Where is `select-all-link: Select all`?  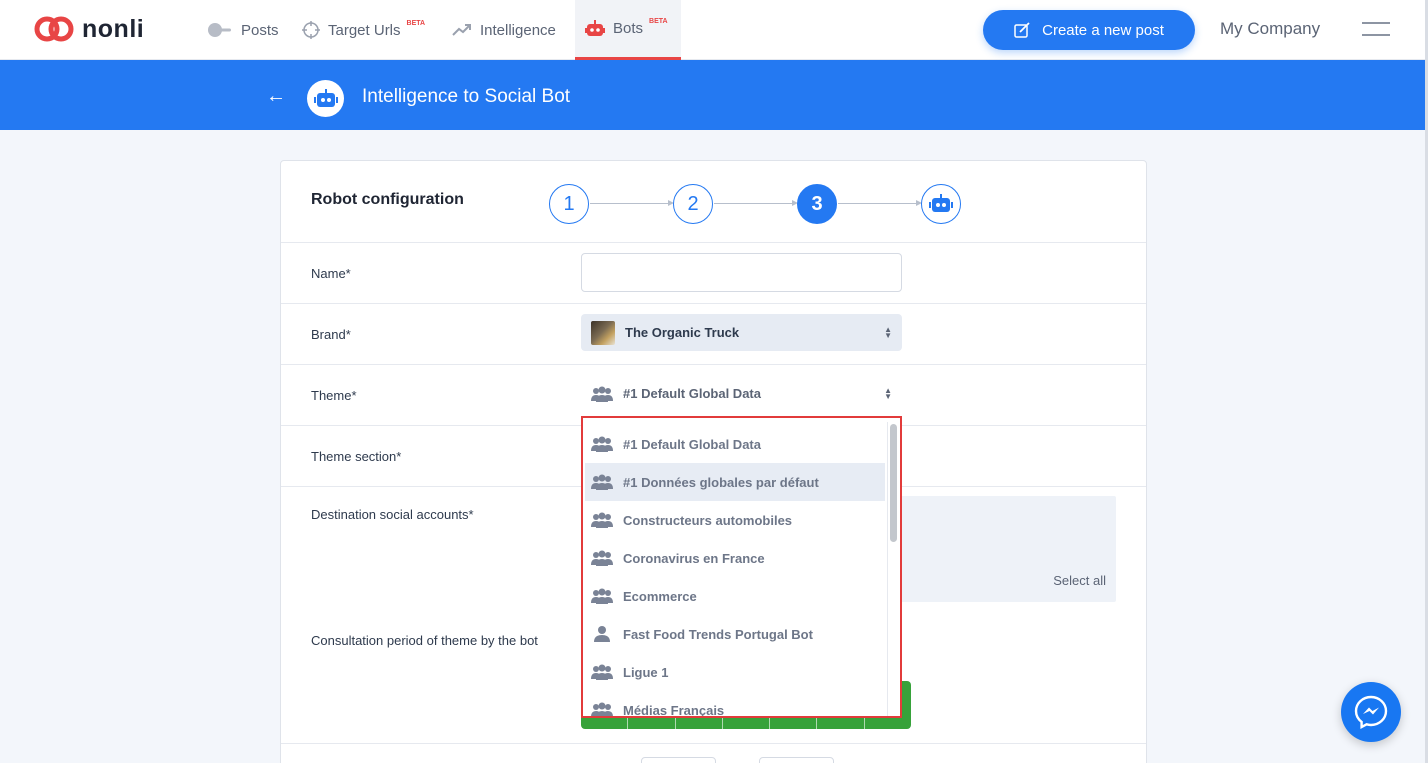 select-all-link: Select all is located at coordinates (1079, 580).